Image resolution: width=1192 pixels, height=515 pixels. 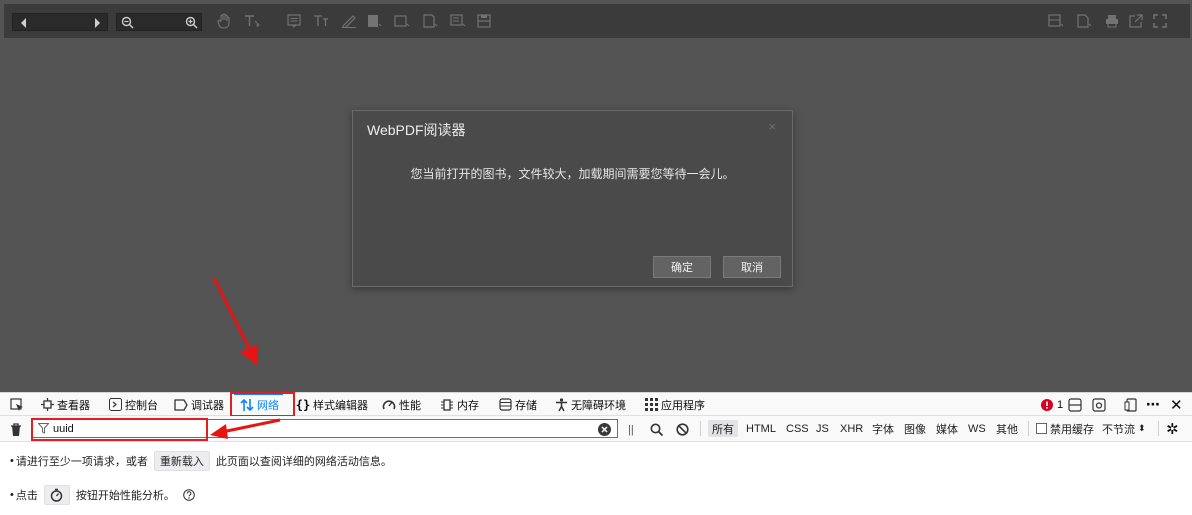 I want to click on close-devtools-icon: ✕, so click(x=1178, y=404).